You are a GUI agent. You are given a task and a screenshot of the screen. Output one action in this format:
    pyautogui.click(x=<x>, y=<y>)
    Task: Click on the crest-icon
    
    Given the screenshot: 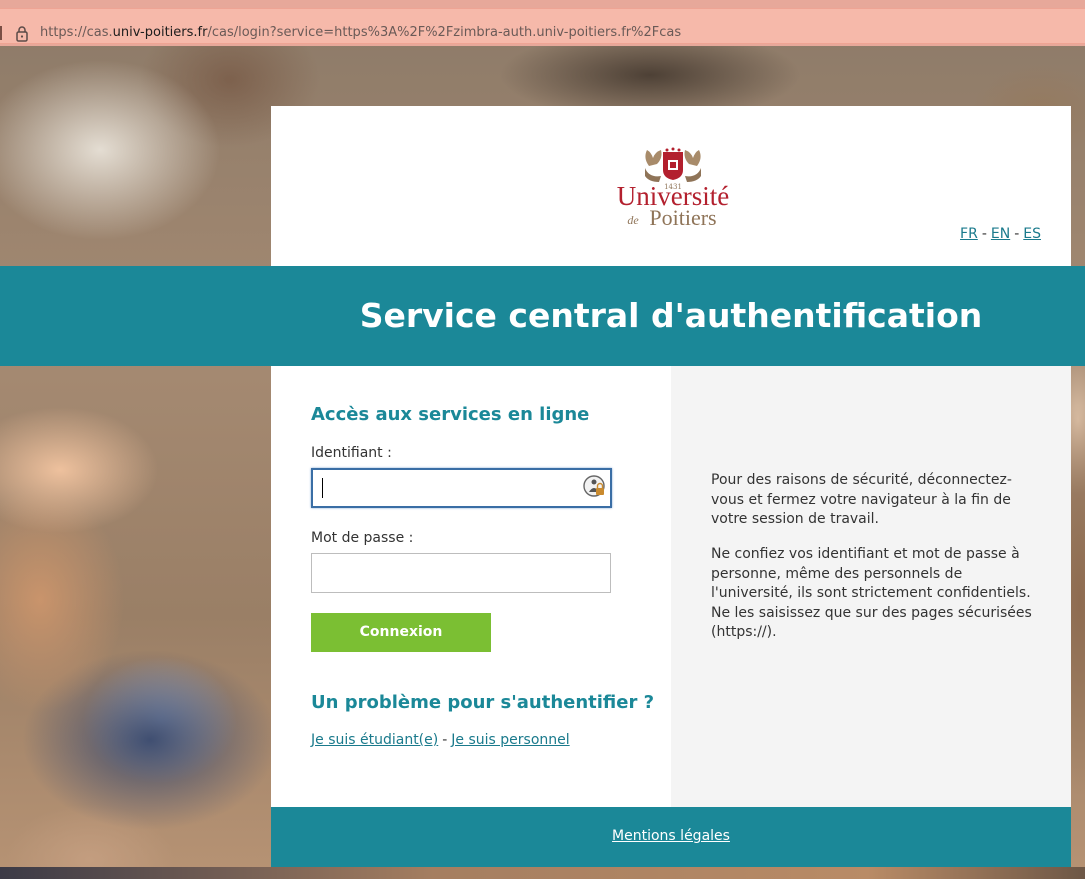 What is the action you would take?
    pyautogui.click(x=673, y=164)
    